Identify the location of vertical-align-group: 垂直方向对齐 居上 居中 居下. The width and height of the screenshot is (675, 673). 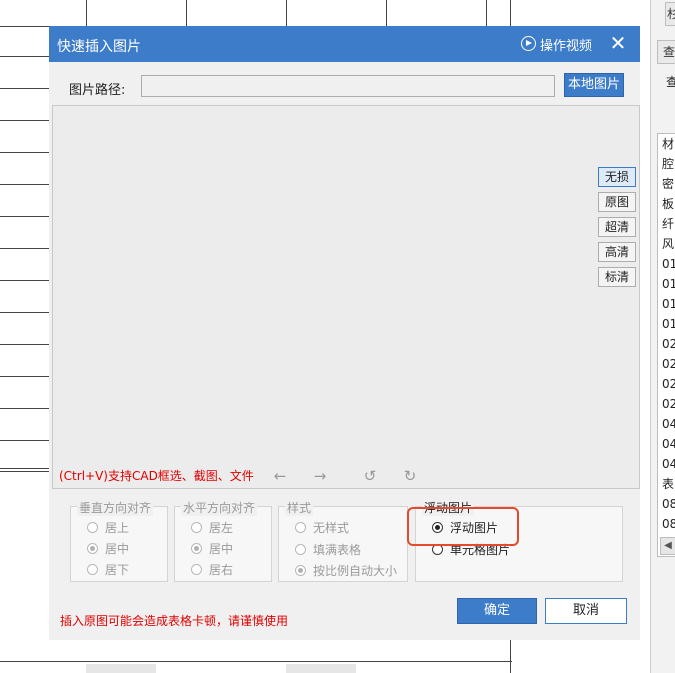
(119, 540).